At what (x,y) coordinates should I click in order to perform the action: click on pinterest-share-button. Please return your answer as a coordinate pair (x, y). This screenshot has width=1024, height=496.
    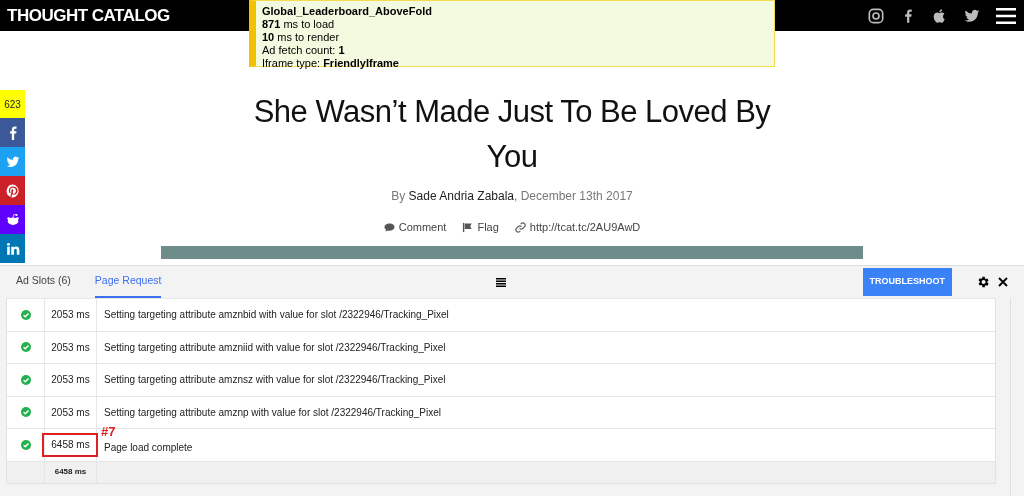
    Looking at the image, I should click on (12, 190).